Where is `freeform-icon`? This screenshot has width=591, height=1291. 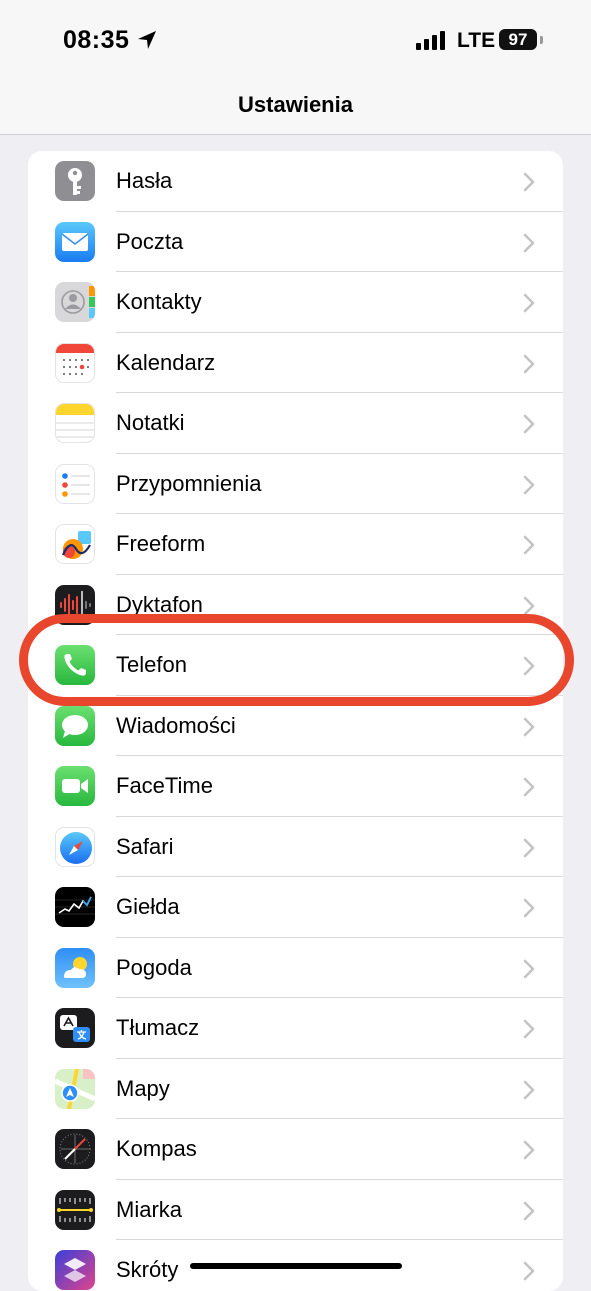
freeform-icon is located at coordinates (75, 544).